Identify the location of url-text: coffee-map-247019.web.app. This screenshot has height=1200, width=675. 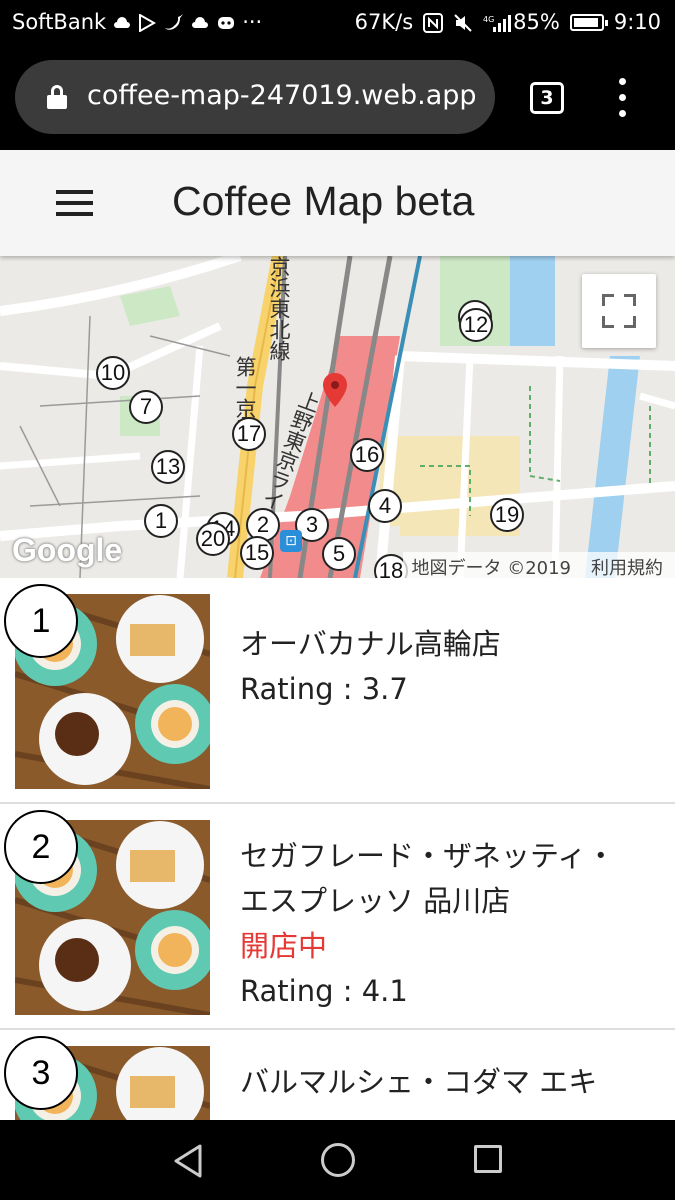
(282, 95).